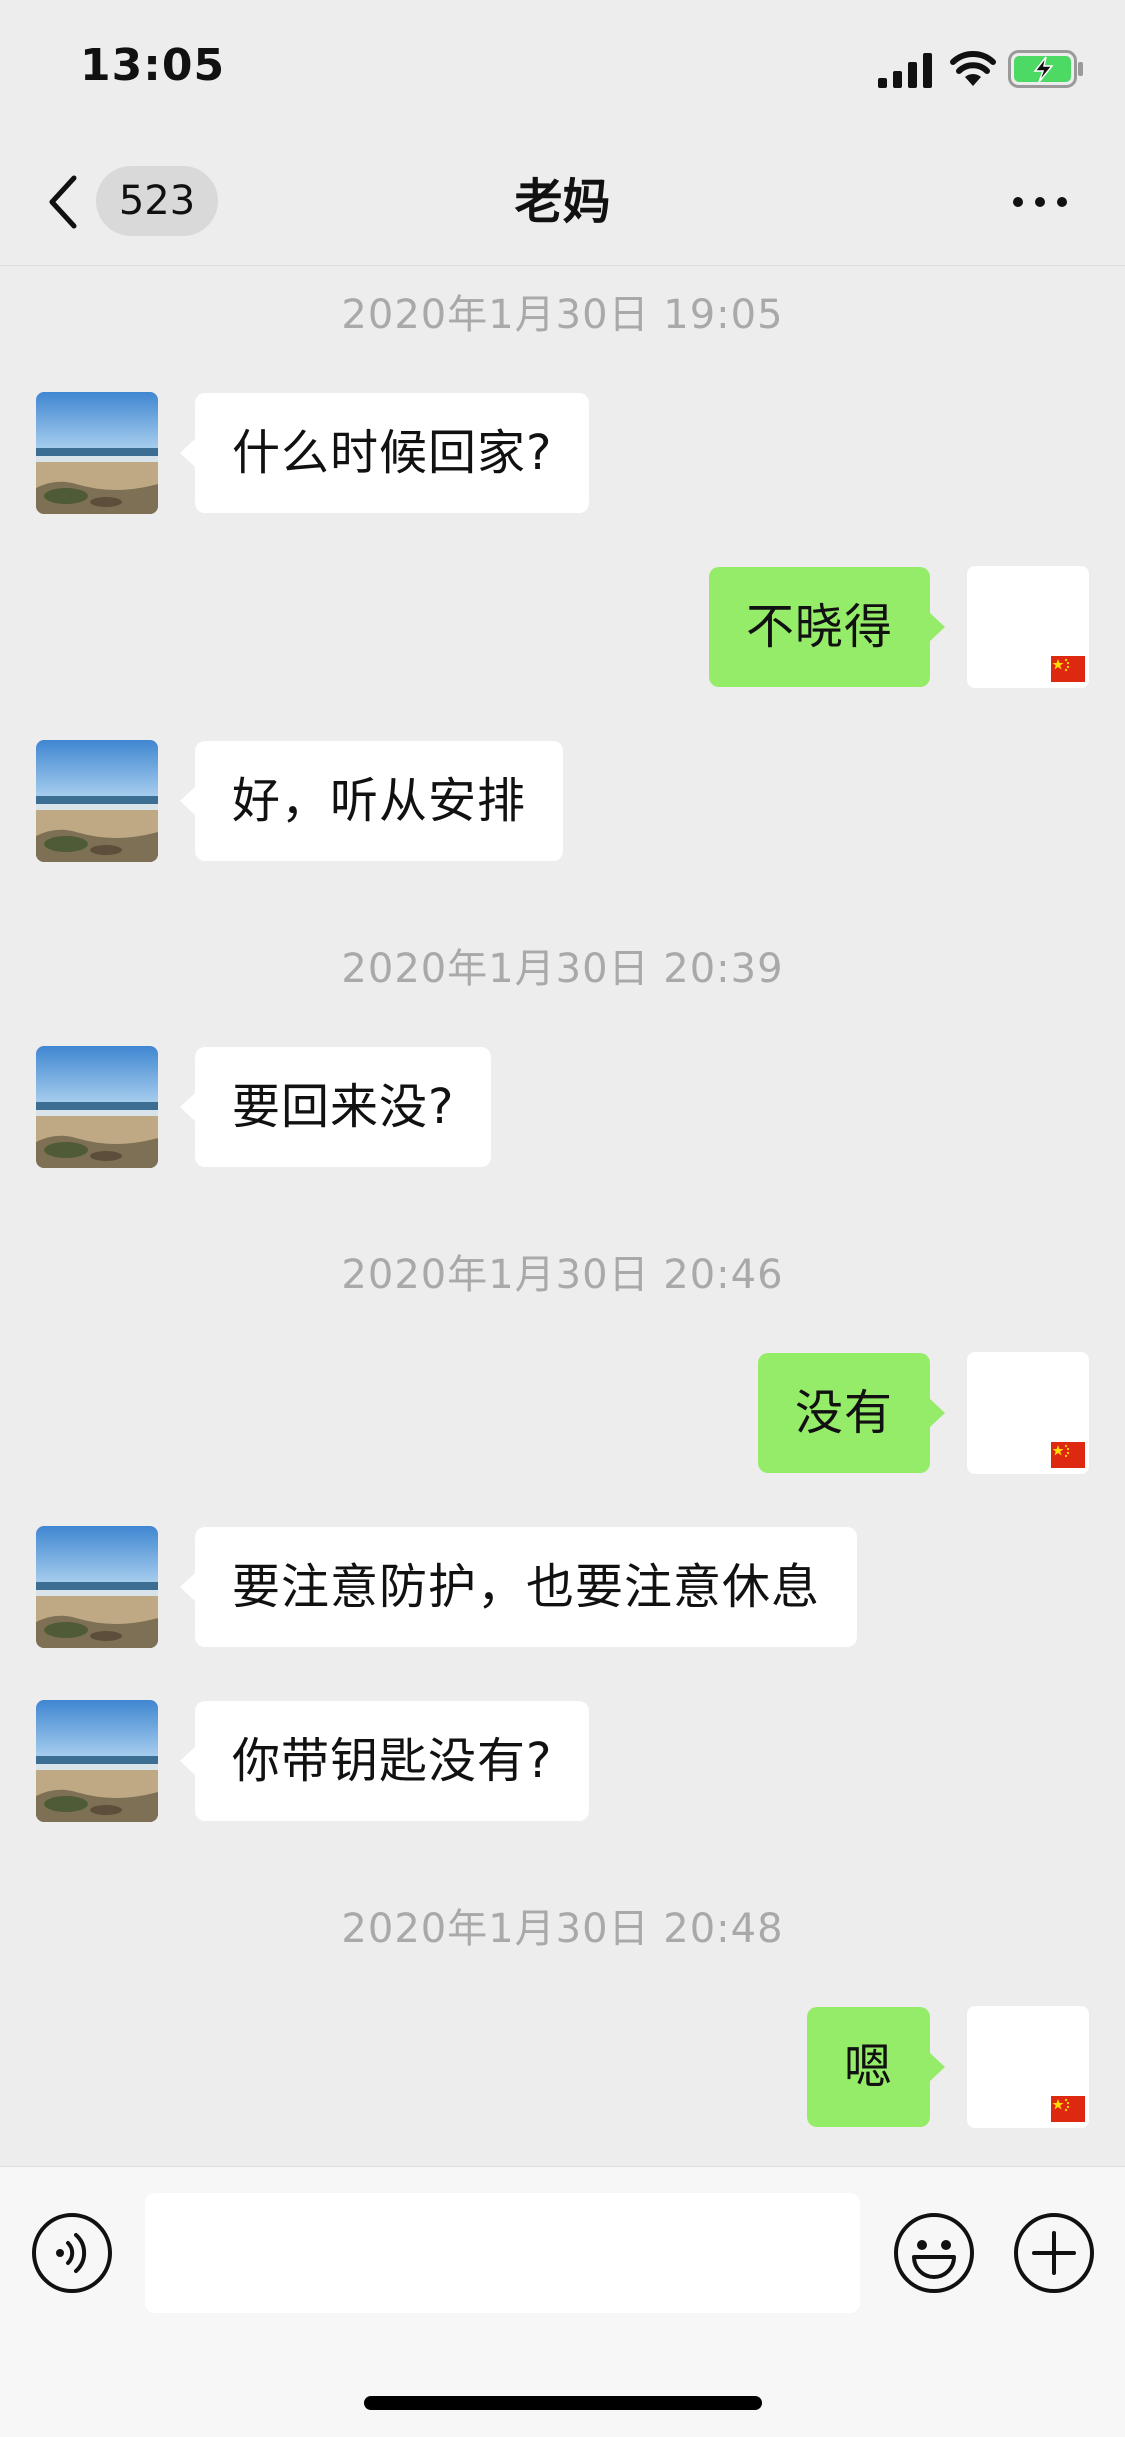  Describe the element at coordinates (562, 969) in the screenshot. I see `timestamp: 2020年1月30日 20:39` at that location.